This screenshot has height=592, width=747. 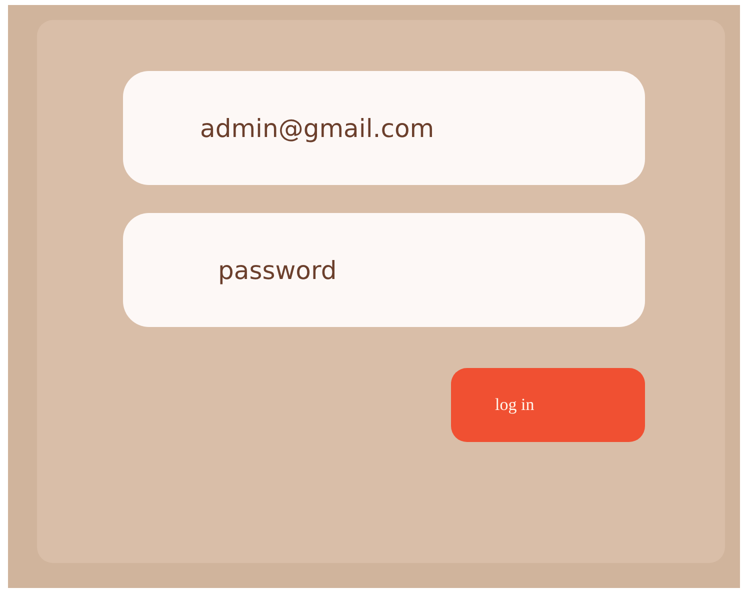 What do you see at coordinates (384, 270) in the screenshot?
I see `password-field: password` at bounding box center [384, 270].